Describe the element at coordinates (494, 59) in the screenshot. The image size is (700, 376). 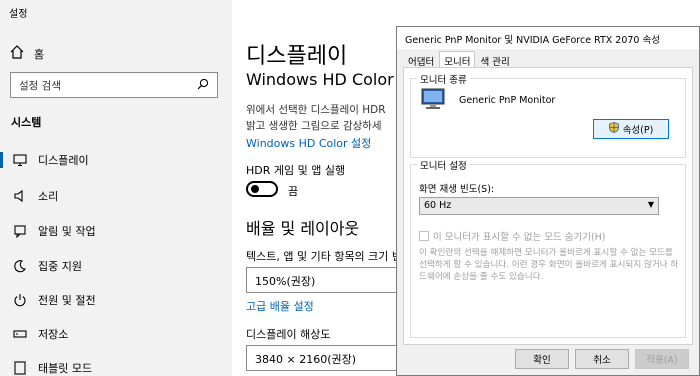
I see `tab-color-management: 색 관리` at that location.